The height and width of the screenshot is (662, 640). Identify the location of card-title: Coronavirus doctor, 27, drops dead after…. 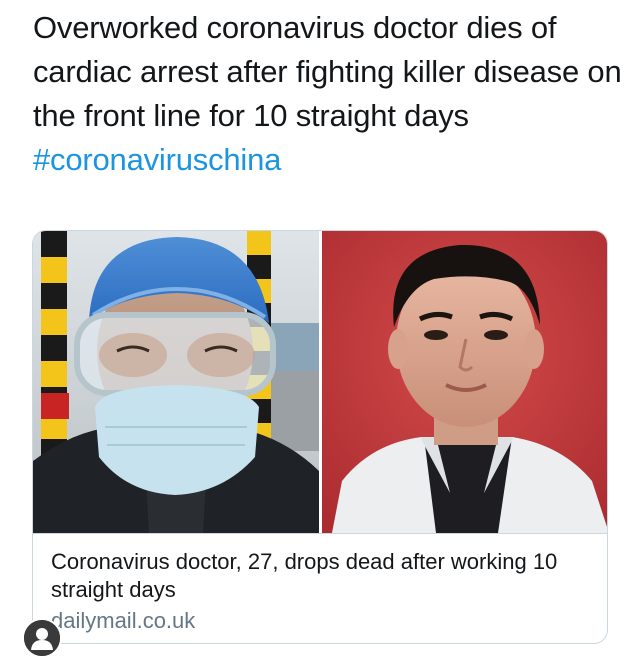
(322, 576).